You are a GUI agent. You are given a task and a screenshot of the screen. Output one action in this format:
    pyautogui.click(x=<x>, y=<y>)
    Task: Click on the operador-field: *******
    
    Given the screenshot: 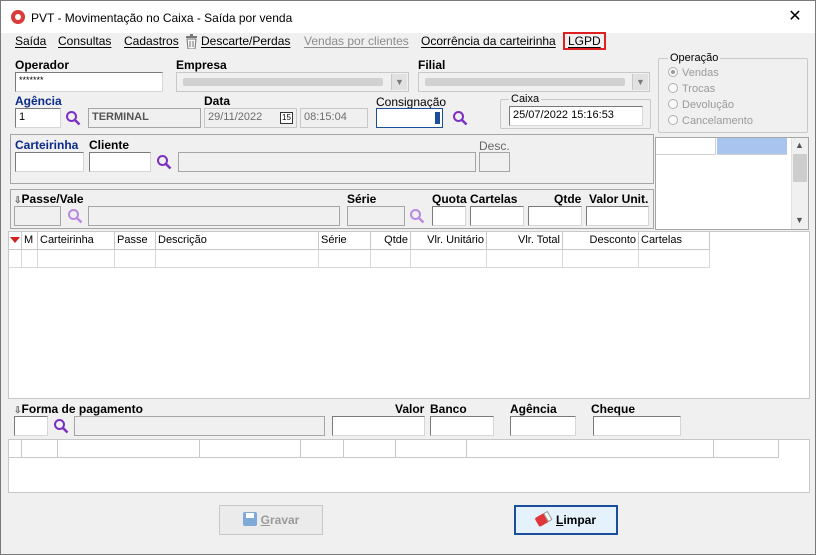 What is the action you would take?
    pyautogui.click(x=89, y=82)
    